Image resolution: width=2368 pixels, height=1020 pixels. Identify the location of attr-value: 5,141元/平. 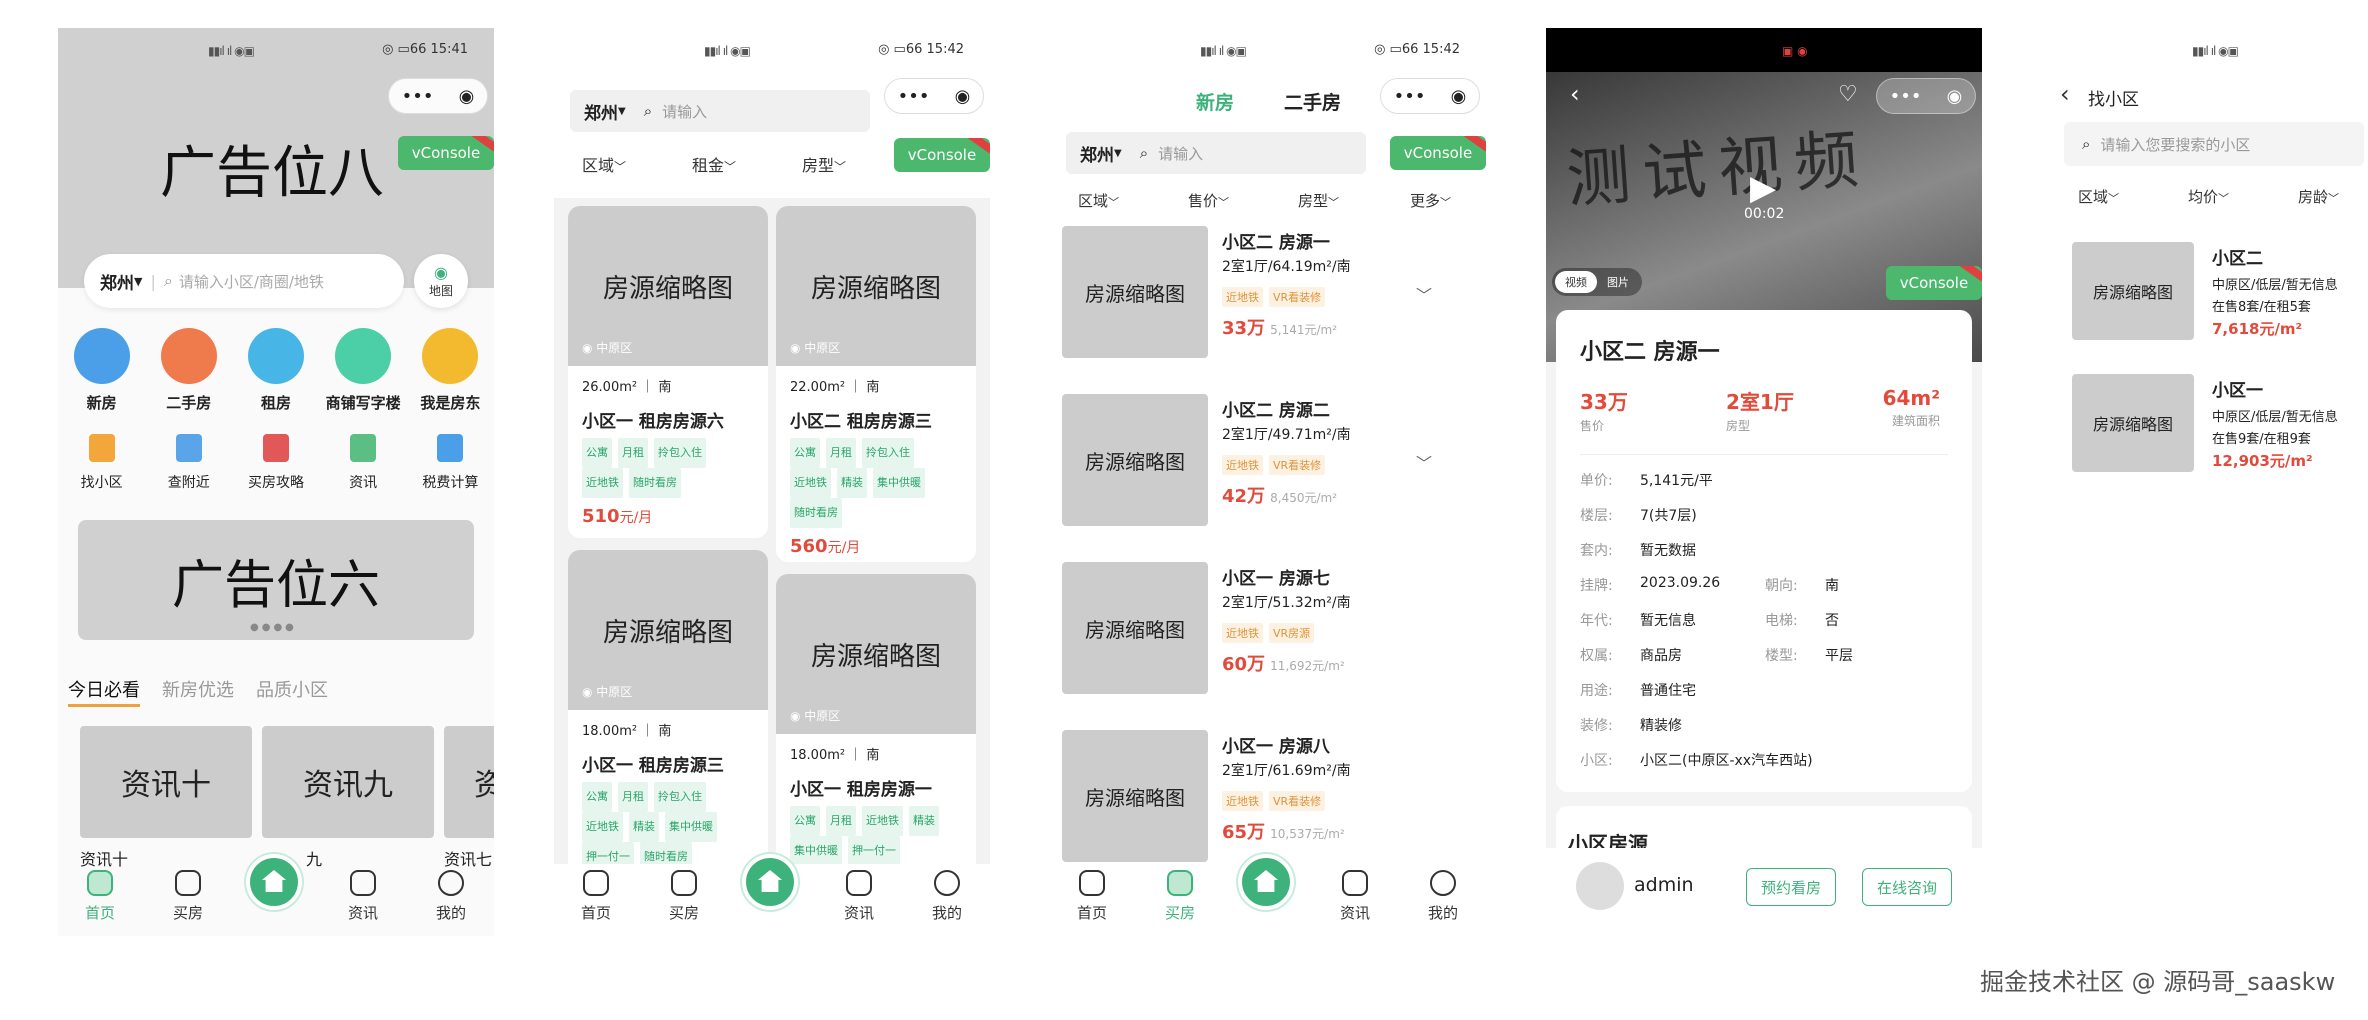
(1676, 481).